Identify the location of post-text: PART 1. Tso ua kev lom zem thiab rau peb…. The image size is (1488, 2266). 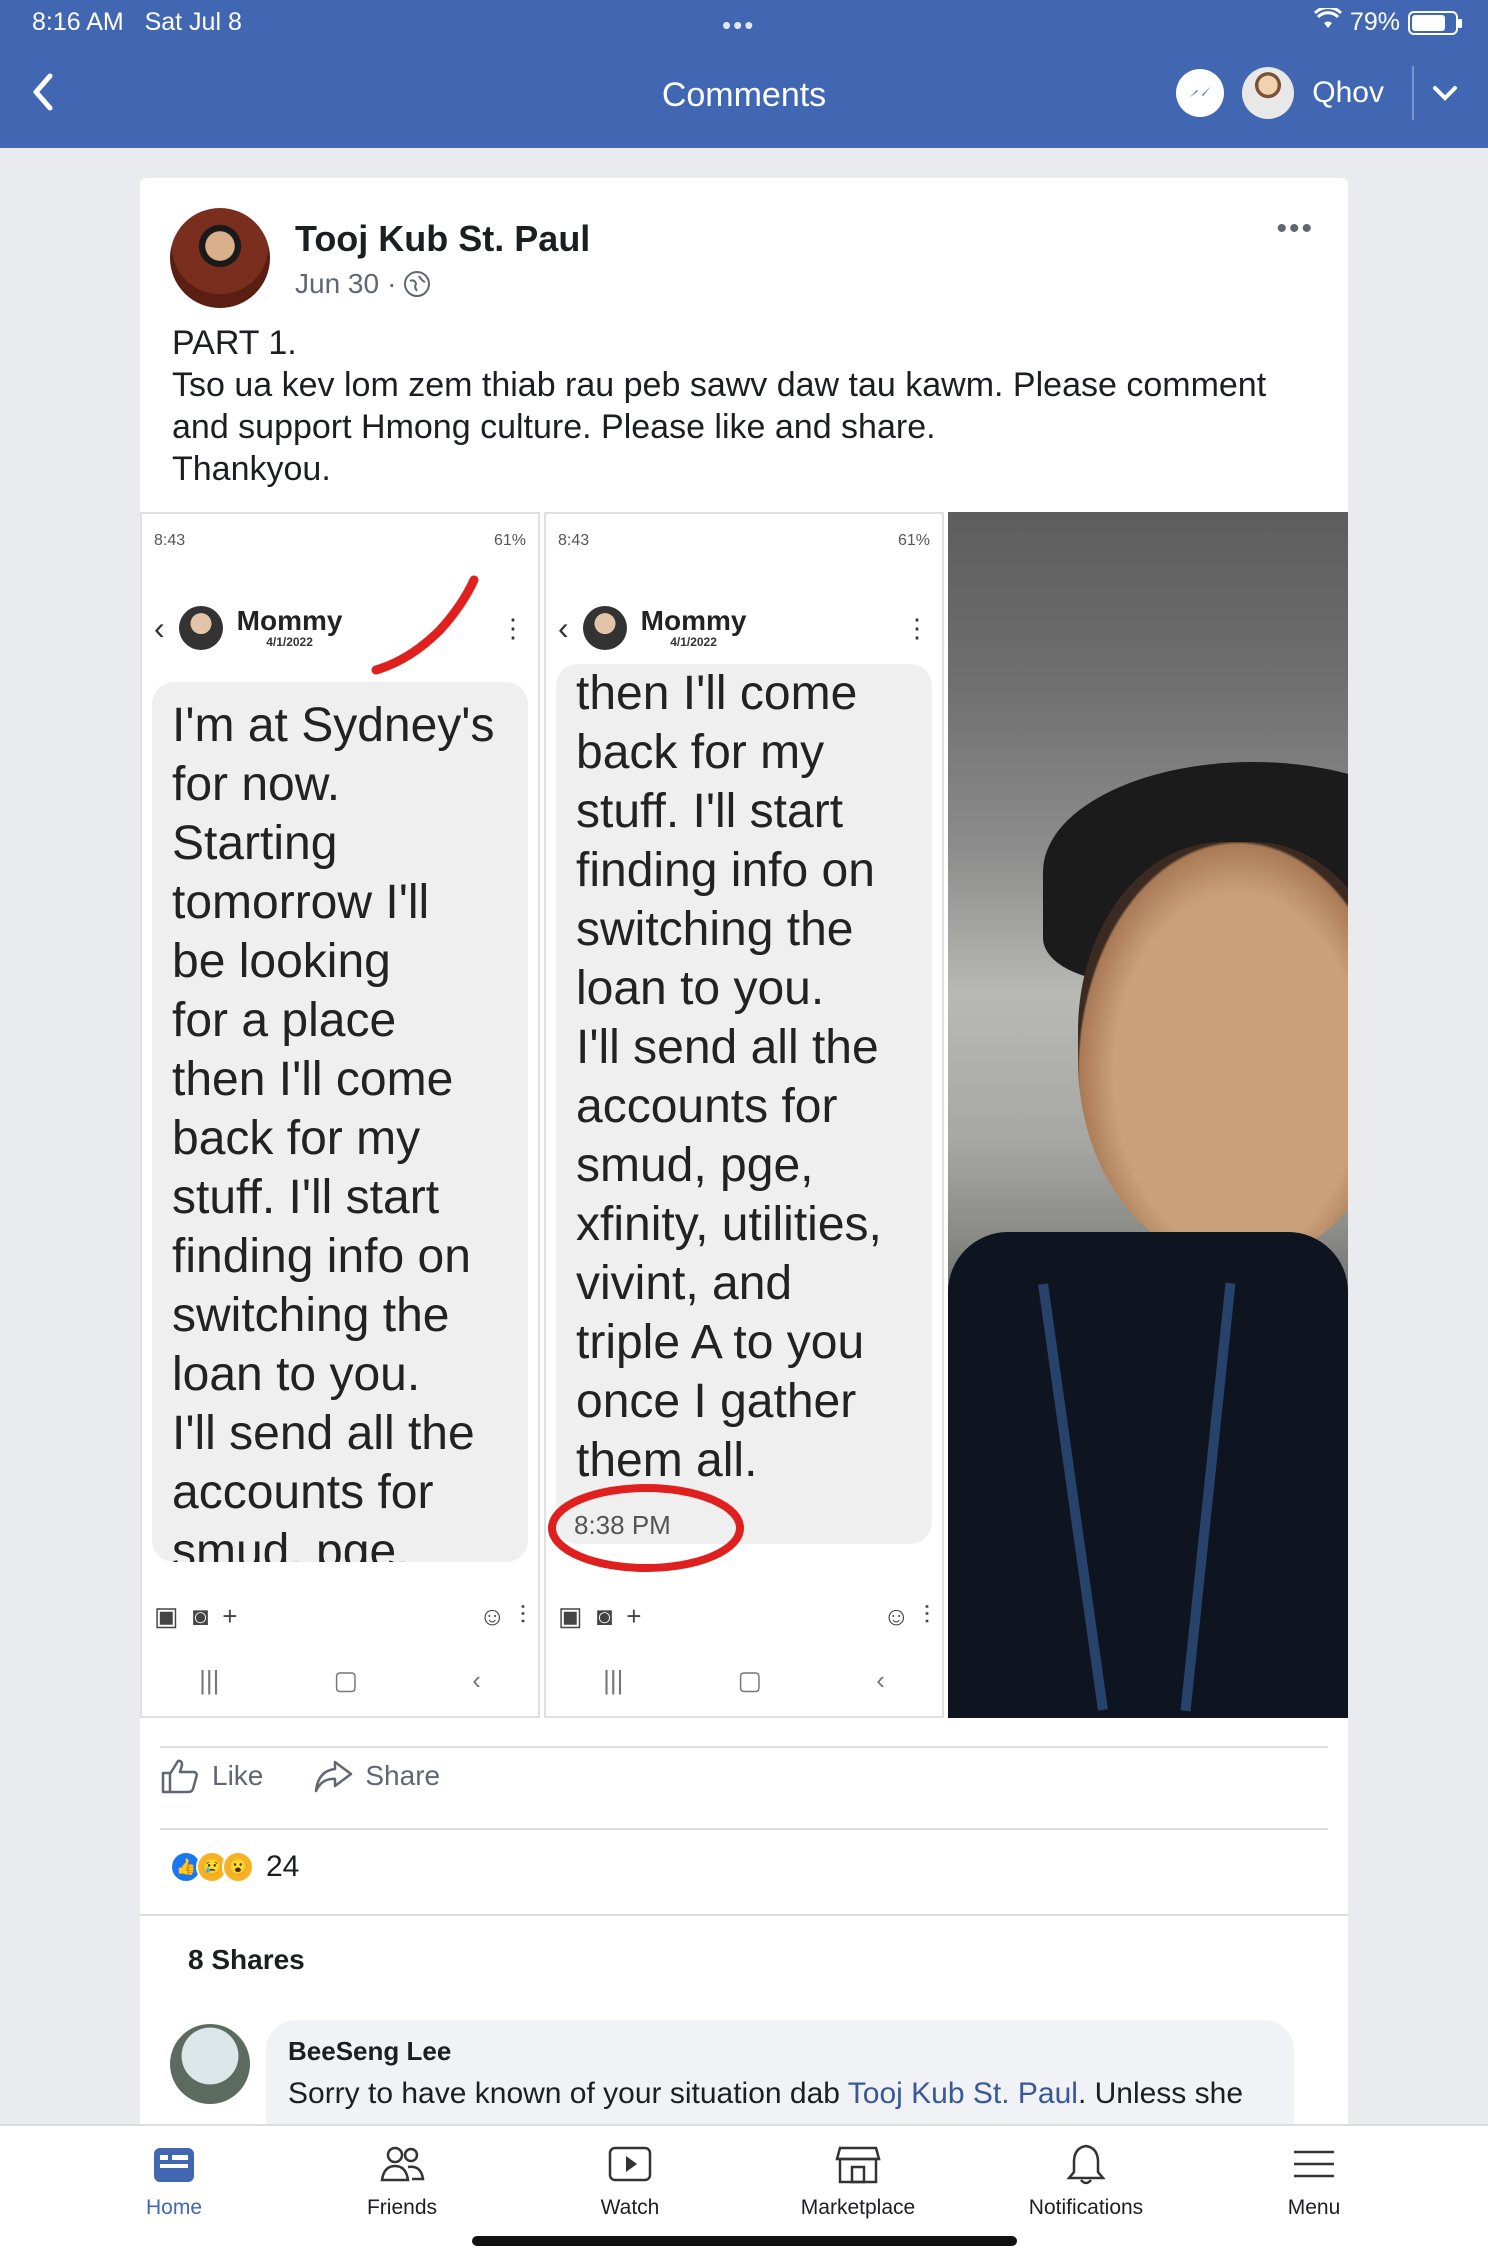
(719, 406).